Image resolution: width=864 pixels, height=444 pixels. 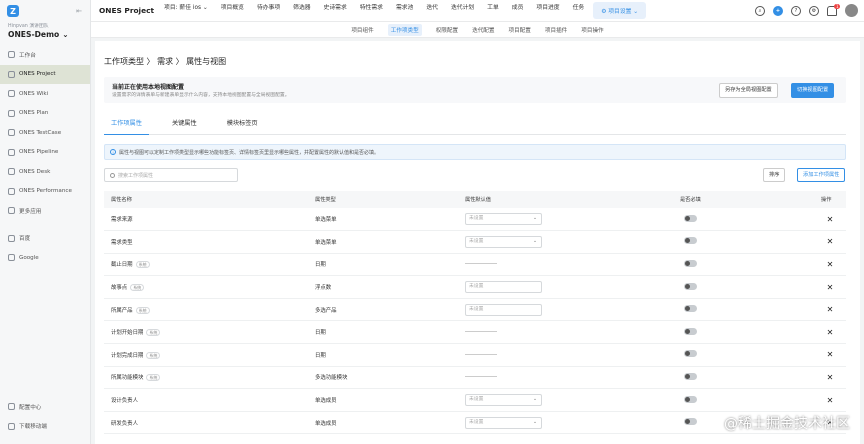 I want to click on top-menu-item: 任务, so click(x=579, y=10).